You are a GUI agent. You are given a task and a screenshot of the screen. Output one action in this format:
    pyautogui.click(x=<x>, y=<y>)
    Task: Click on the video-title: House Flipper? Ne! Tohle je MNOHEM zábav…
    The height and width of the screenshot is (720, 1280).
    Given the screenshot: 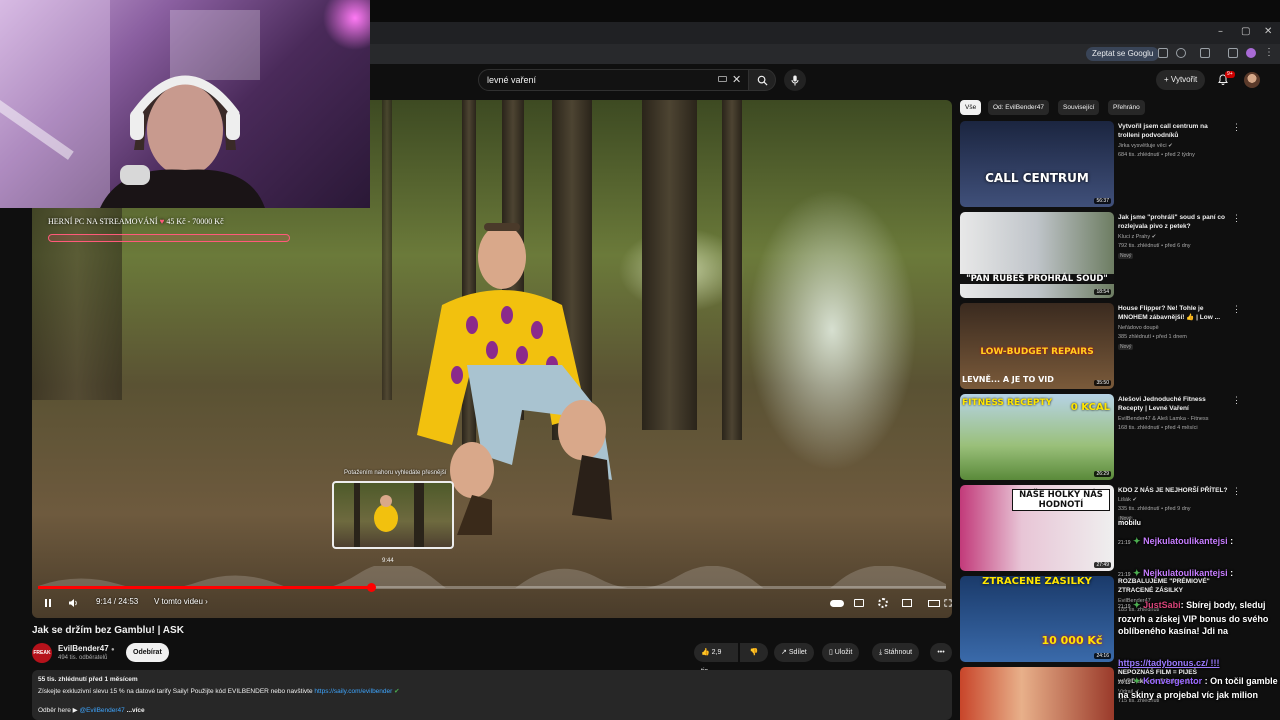 What is the action you would take?
    pyautogui.click(x=1174, y=313)
    